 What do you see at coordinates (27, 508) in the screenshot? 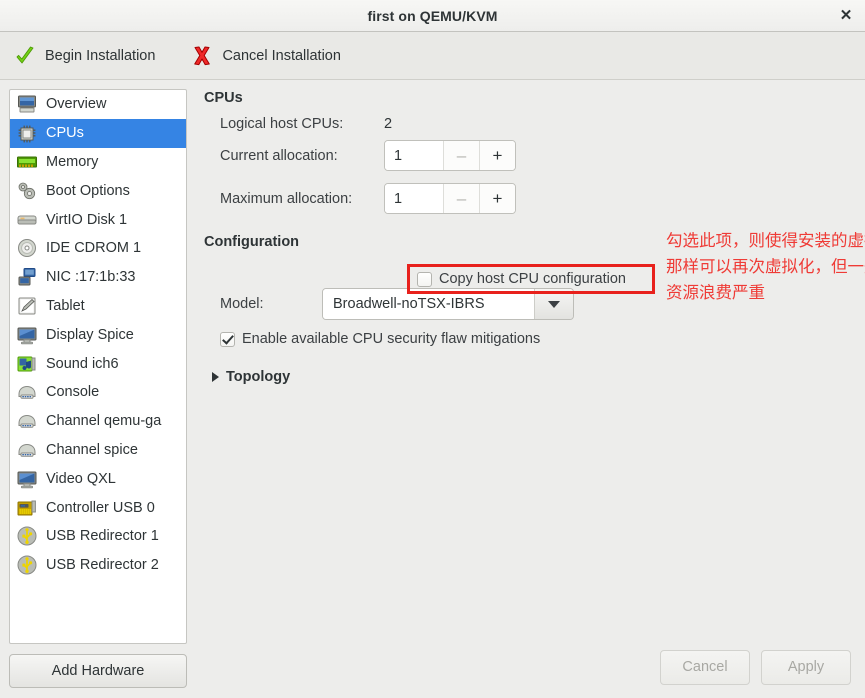
I see `controller-card-icon` at bounding box center [27, 508].